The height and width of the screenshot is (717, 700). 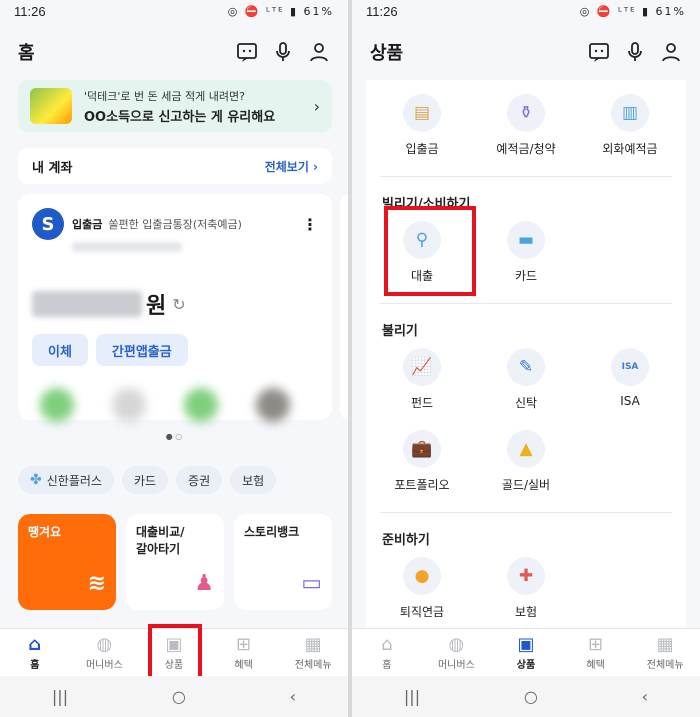 What do you see at coordinates (526, 131) in the screenshot?
I see `product-savings: ⚱ 예적금/청약` at bounding box center [526, 131].